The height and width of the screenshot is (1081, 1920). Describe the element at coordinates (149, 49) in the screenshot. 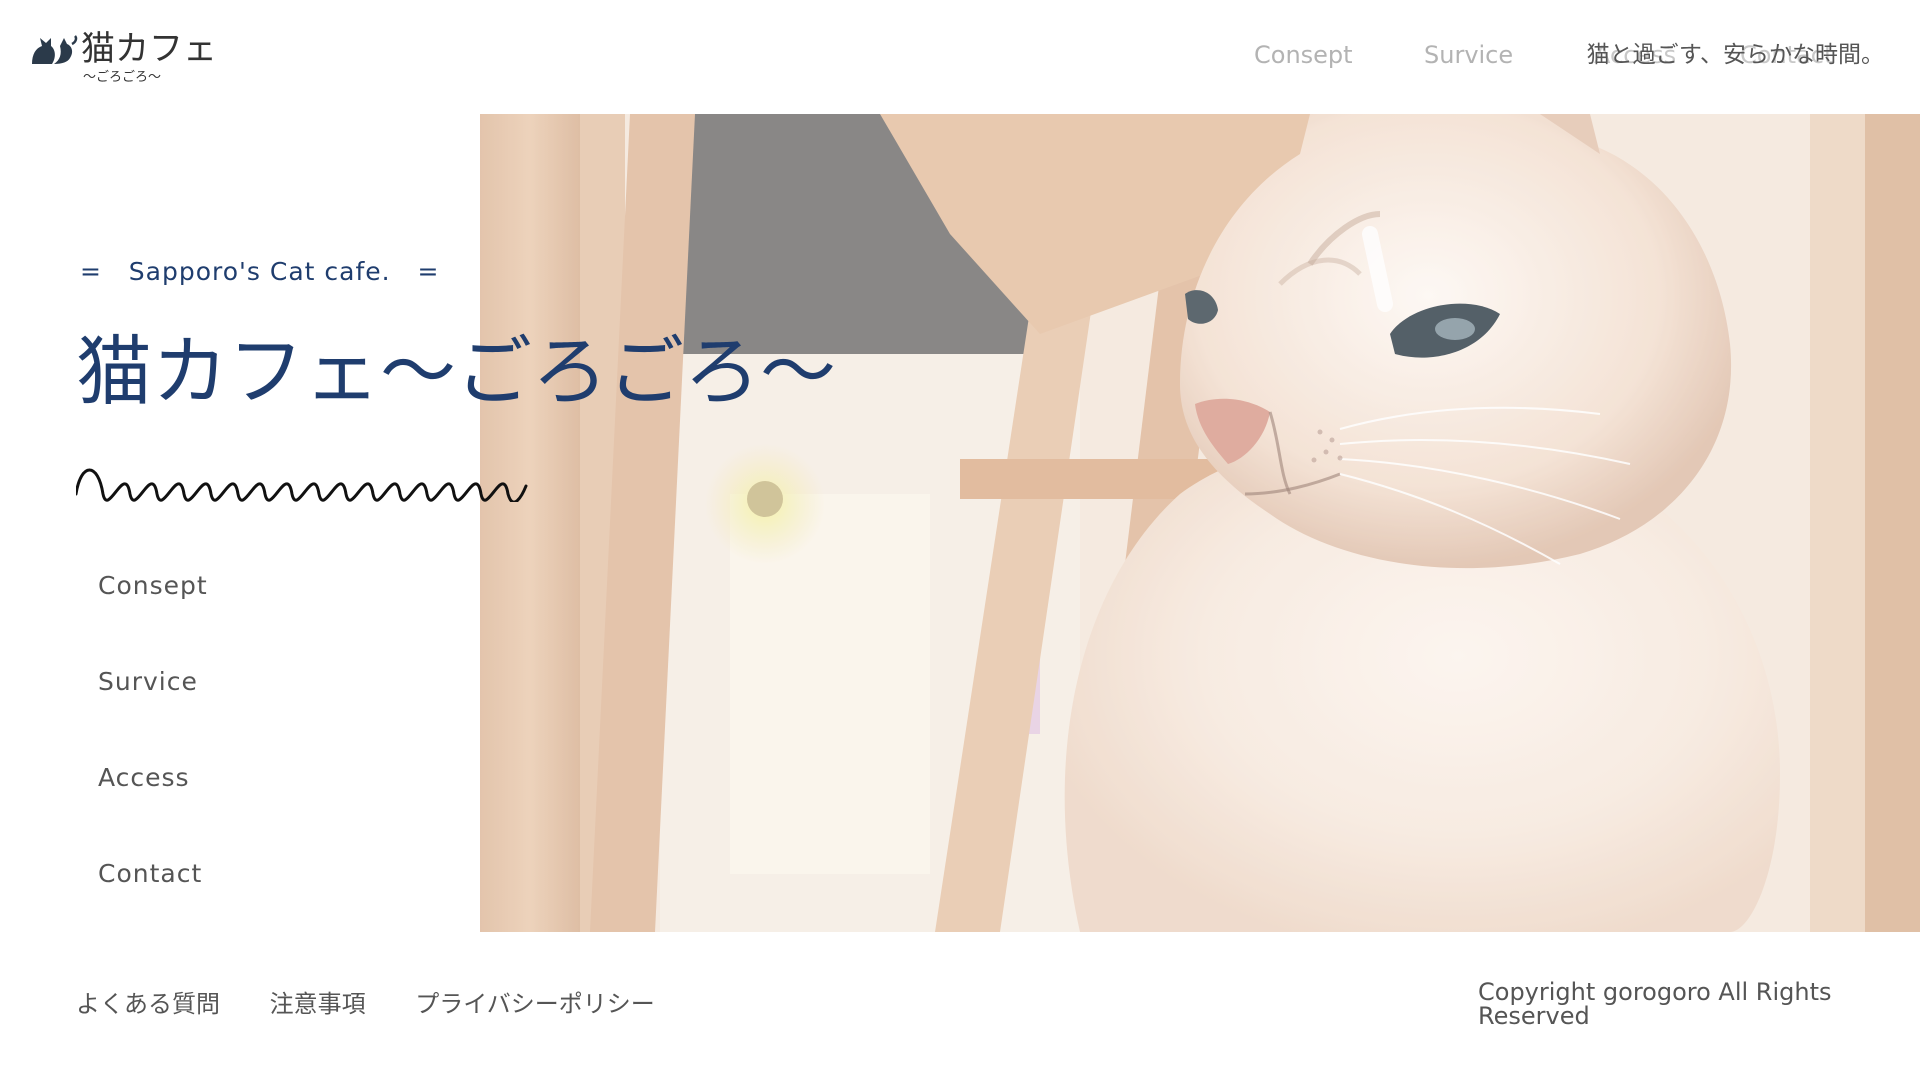

I see `logo-title: 猫カフェ` at that location.